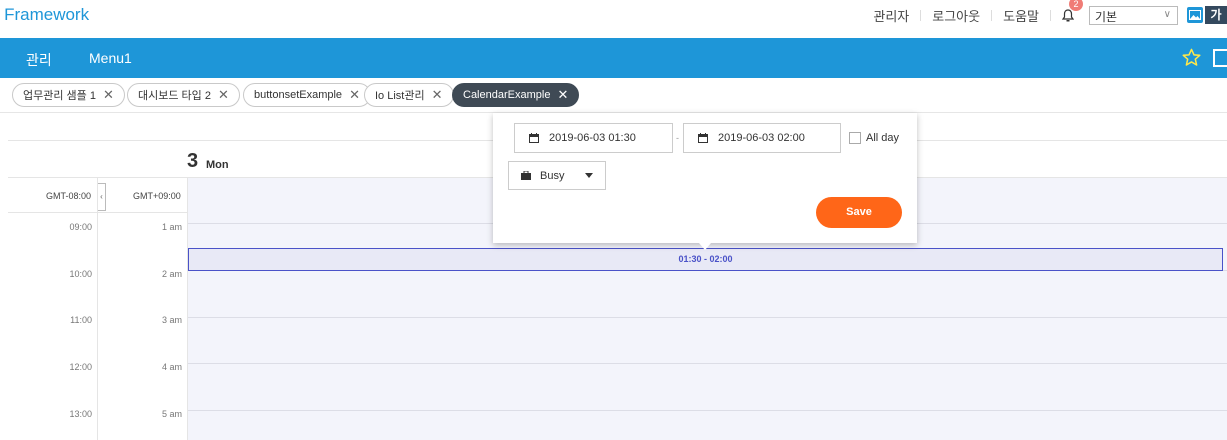 This screenshot has width=1227, height=440. I want to click on theme-select-value: 기본, so click(1106, 16).